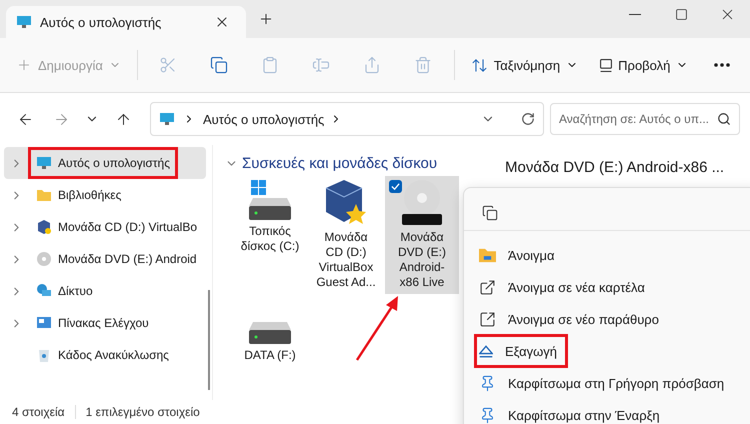 The height and width of the screenshot is (424, 750). Describe the element at coordinates (270, 65) in the screenshot. I see `clipboard-icon` at that location.